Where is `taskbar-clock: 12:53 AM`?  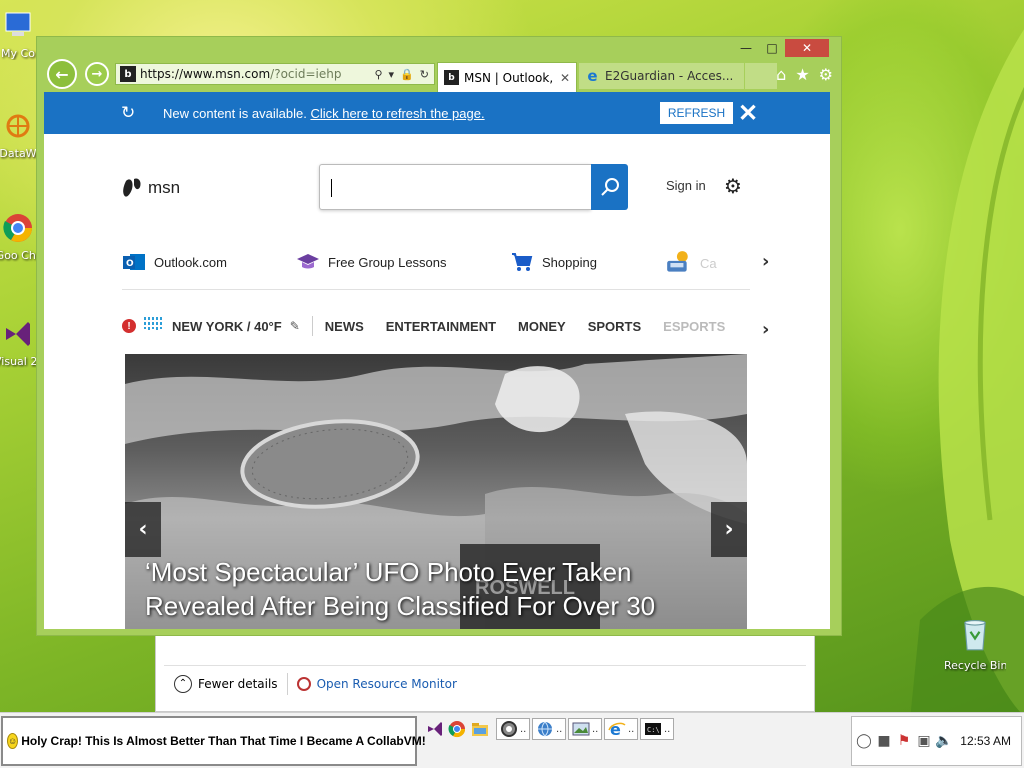
taskbar-clock: 12:53 AM is located at coordinates (985, 741).